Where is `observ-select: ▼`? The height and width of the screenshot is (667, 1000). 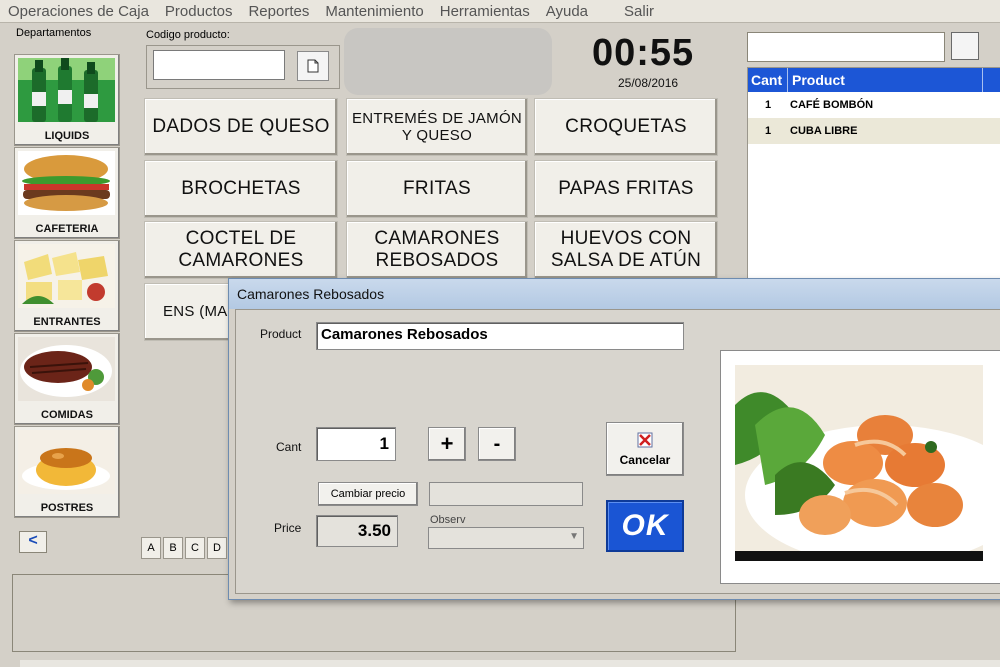 observ-select: ▼ is located at coordinates (506, 538).